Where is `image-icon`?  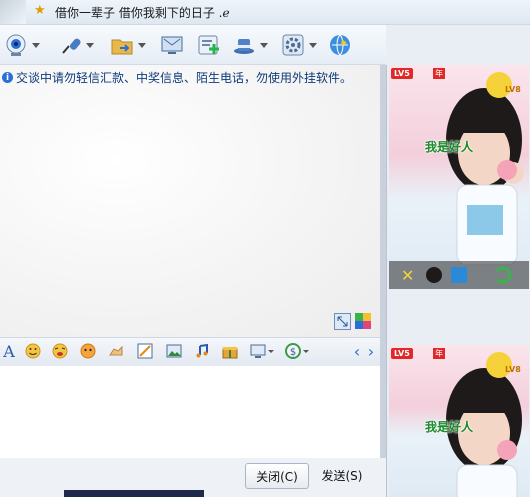 image-icon is located at coordinates (174, 351).